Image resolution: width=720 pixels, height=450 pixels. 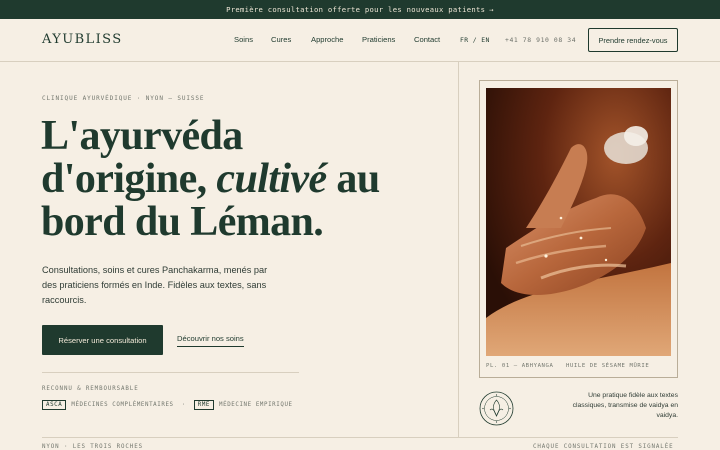 I want to click on book-appointment-button: Prendre rendez-vous, so click(x=633, y=40).